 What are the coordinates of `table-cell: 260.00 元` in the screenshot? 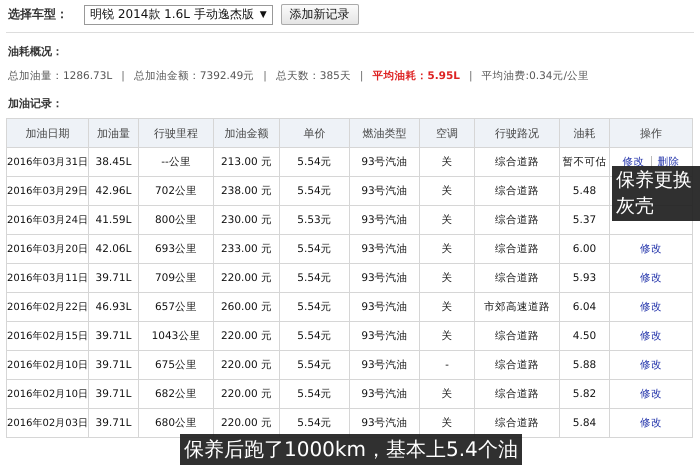 It's located at (247, 307).